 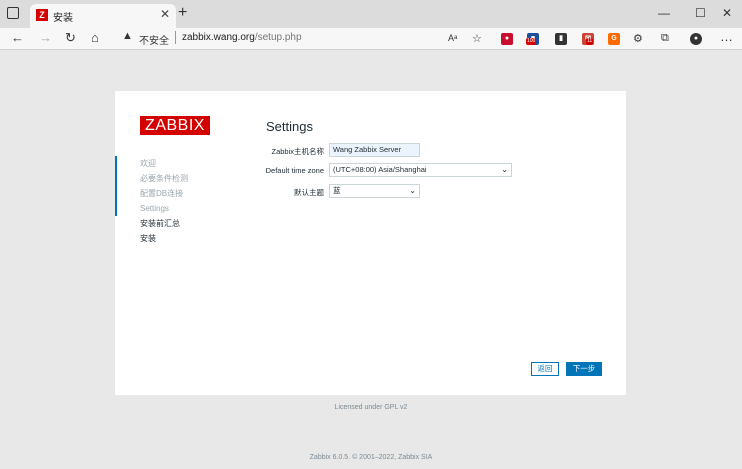 I want to click on maximize-icon: ☐, so click(x=700, y=13).